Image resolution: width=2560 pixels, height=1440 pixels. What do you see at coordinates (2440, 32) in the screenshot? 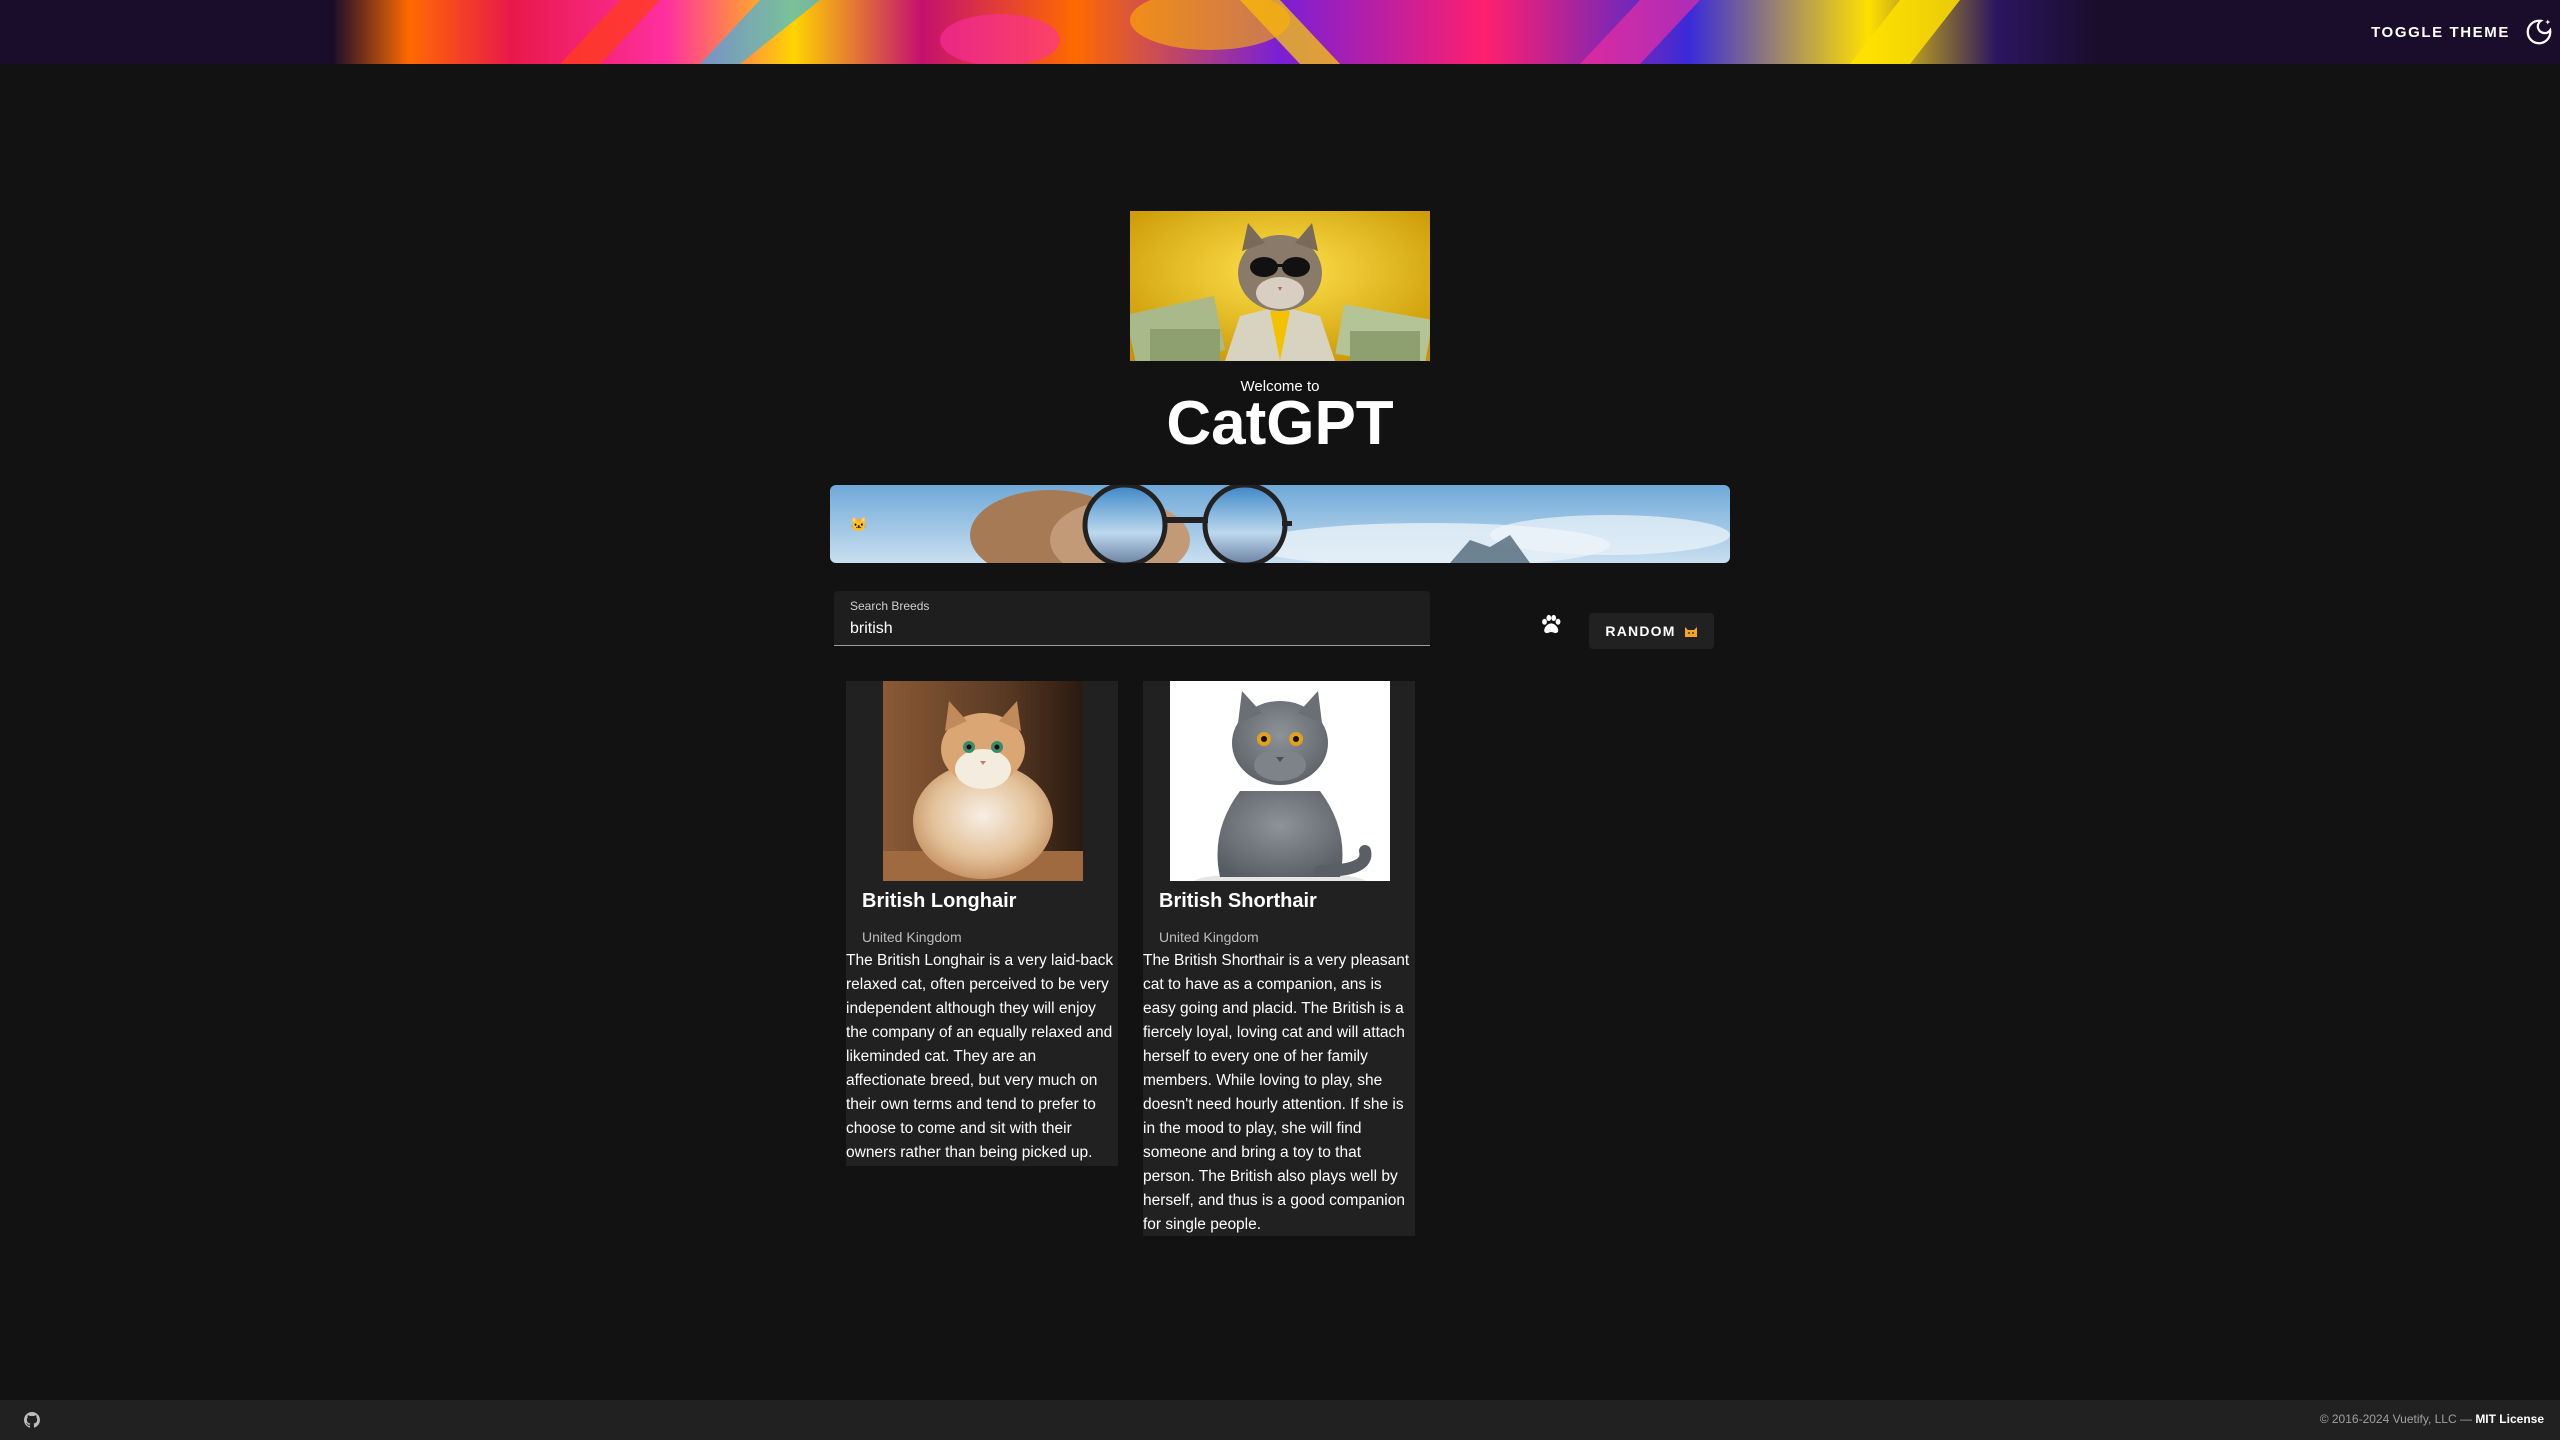
I see `toggle-theme-label: TOGGLE THEME` at bounding box center [2440, 32].